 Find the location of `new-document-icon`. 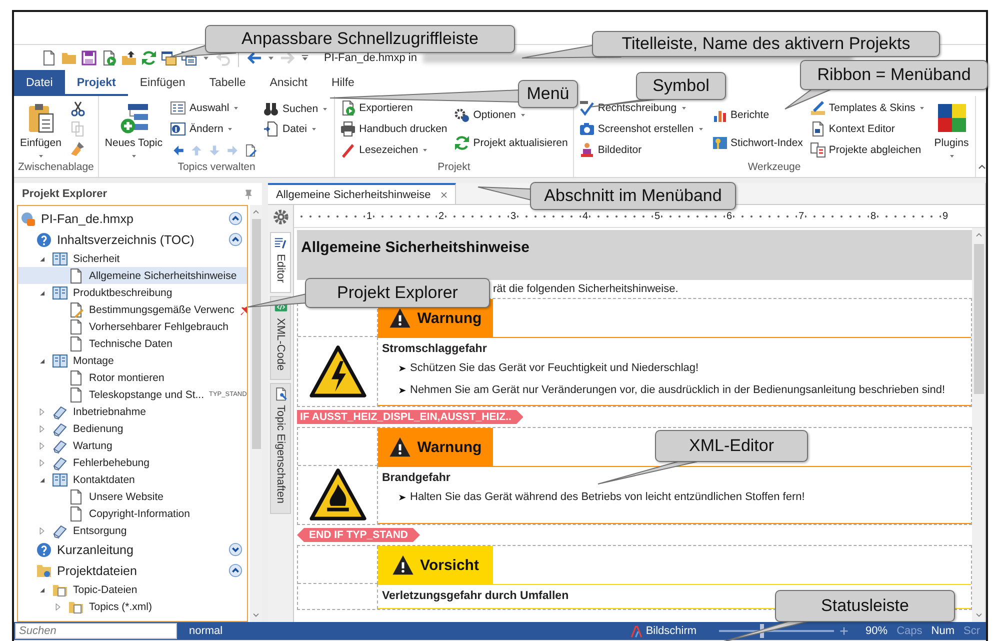

new-document-icon is located at coordinates (49, 58).